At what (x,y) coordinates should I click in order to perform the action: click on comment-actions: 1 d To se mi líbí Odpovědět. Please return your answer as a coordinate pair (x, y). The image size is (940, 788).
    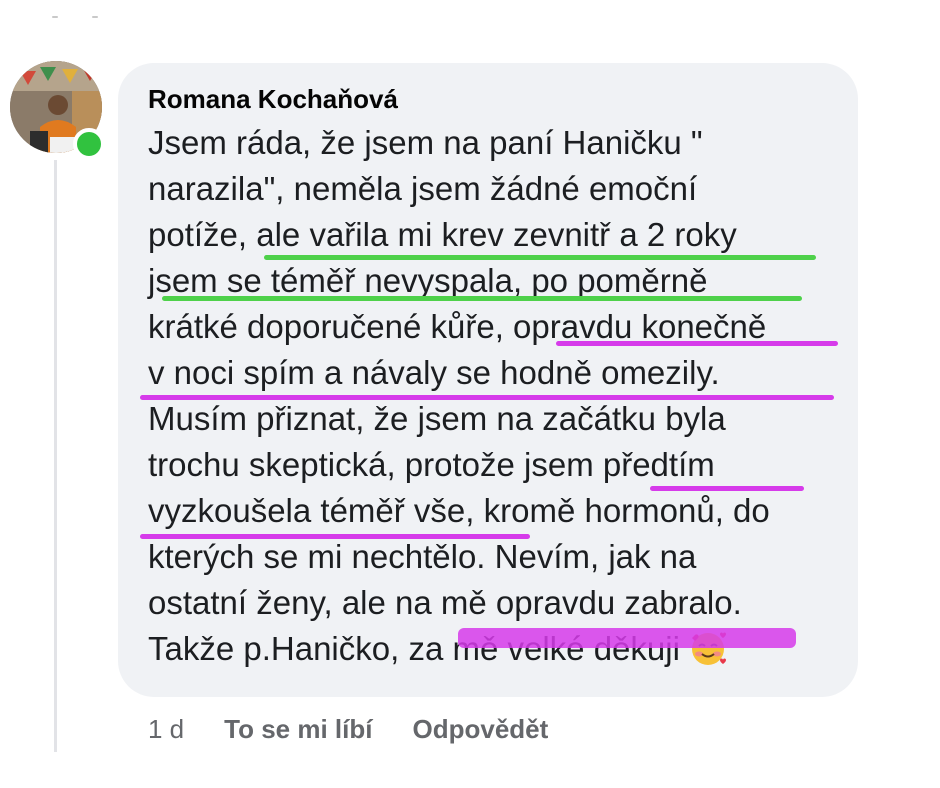
    Looking at the image, I should click on (368, 729).